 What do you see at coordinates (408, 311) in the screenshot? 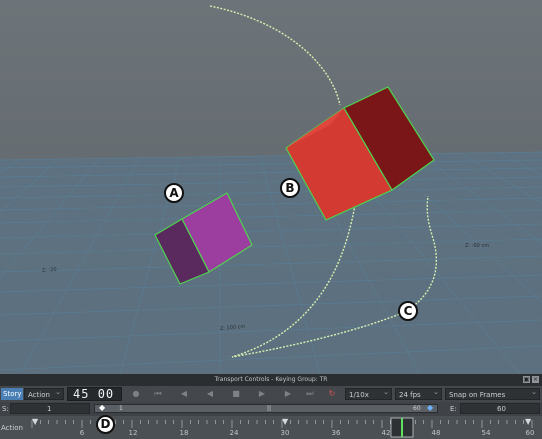
I see `callout-c: C` at bounding box center [408, 311].